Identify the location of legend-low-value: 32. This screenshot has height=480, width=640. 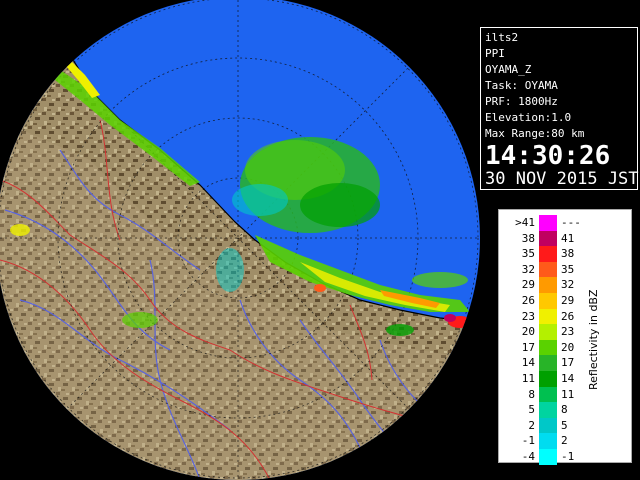
(528, 269).